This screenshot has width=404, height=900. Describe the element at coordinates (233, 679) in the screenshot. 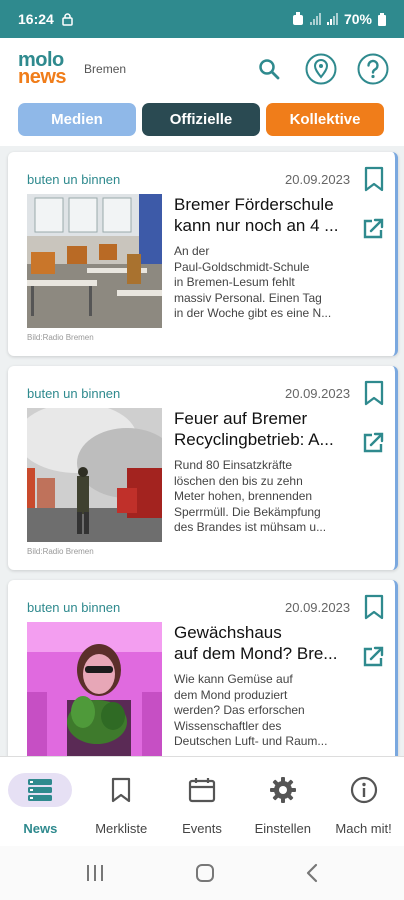

I see `teaser-line: Wie kann Gemüse auf` at that location.